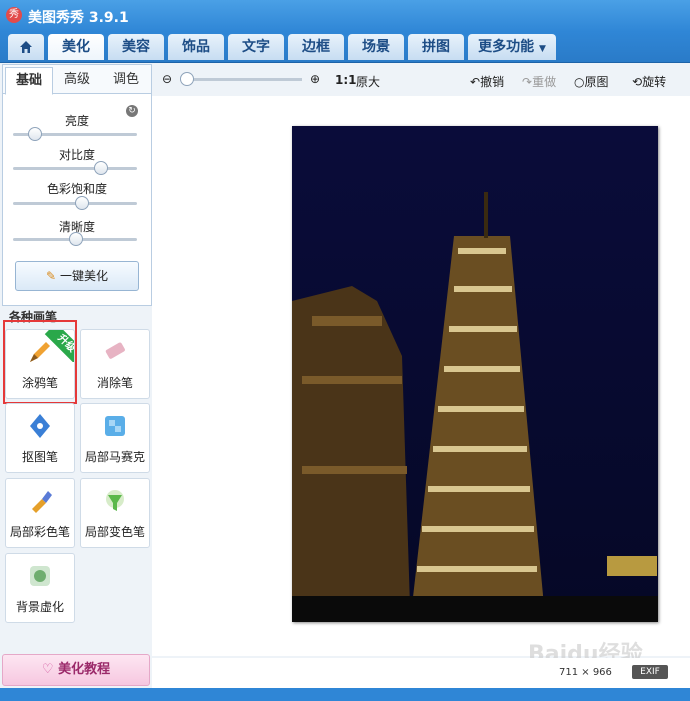 This screenshot has height=701, width=690. What do you see at coordinates (242, 79) in the screenshot?
I see `zoom-slider` at bounding box center [242, 79].